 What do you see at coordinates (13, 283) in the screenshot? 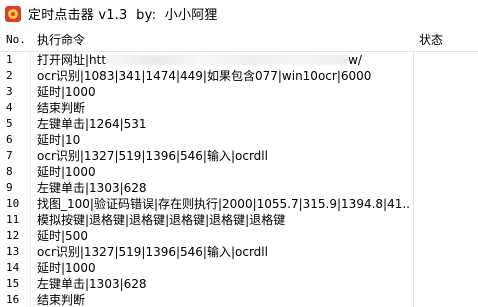
I see `row-number: 15` at bounding box center [13, 283].